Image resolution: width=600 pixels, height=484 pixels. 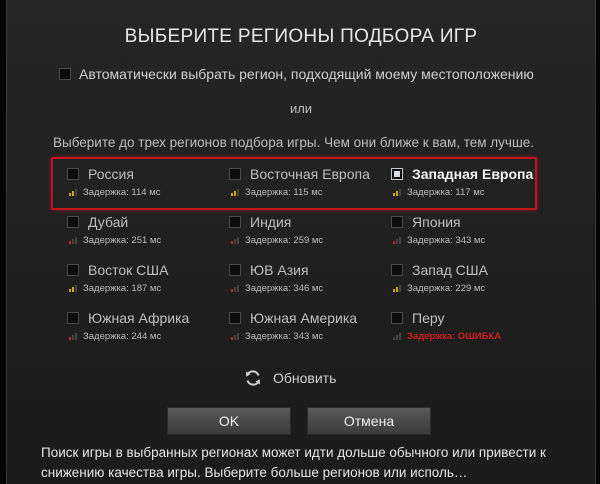 I want to click on region-name-row: Южная Америка, so click(x=309, y=318).